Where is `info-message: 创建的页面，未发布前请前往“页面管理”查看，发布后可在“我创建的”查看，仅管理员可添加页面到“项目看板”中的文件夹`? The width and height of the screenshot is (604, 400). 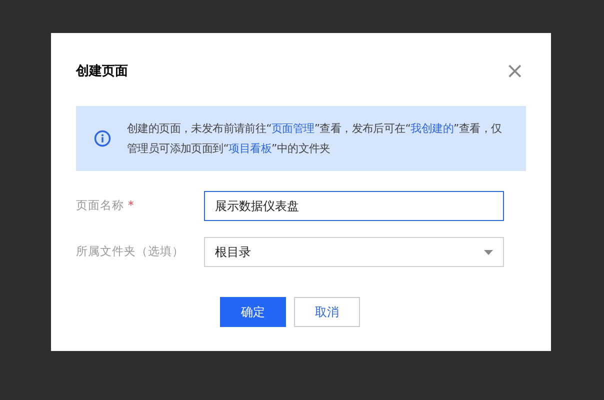
info-message: 创建的页面，未发布前请前往“页面管理”查看，发布后可在“我创建的”查看，仅管理员可添加页面到“项目看板”中的文件夹 is located at coordinates (315, 138).